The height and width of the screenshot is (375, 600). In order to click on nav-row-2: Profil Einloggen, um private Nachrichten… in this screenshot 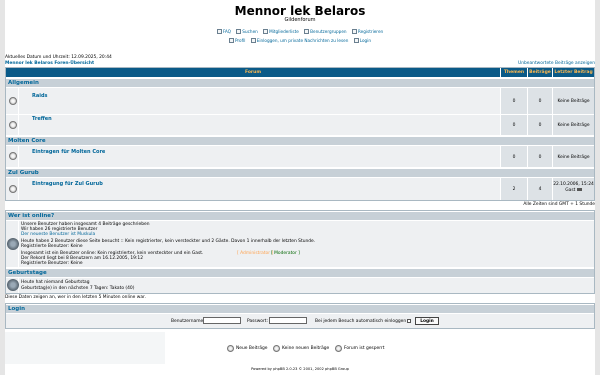, I will do `click(300, 40)`.